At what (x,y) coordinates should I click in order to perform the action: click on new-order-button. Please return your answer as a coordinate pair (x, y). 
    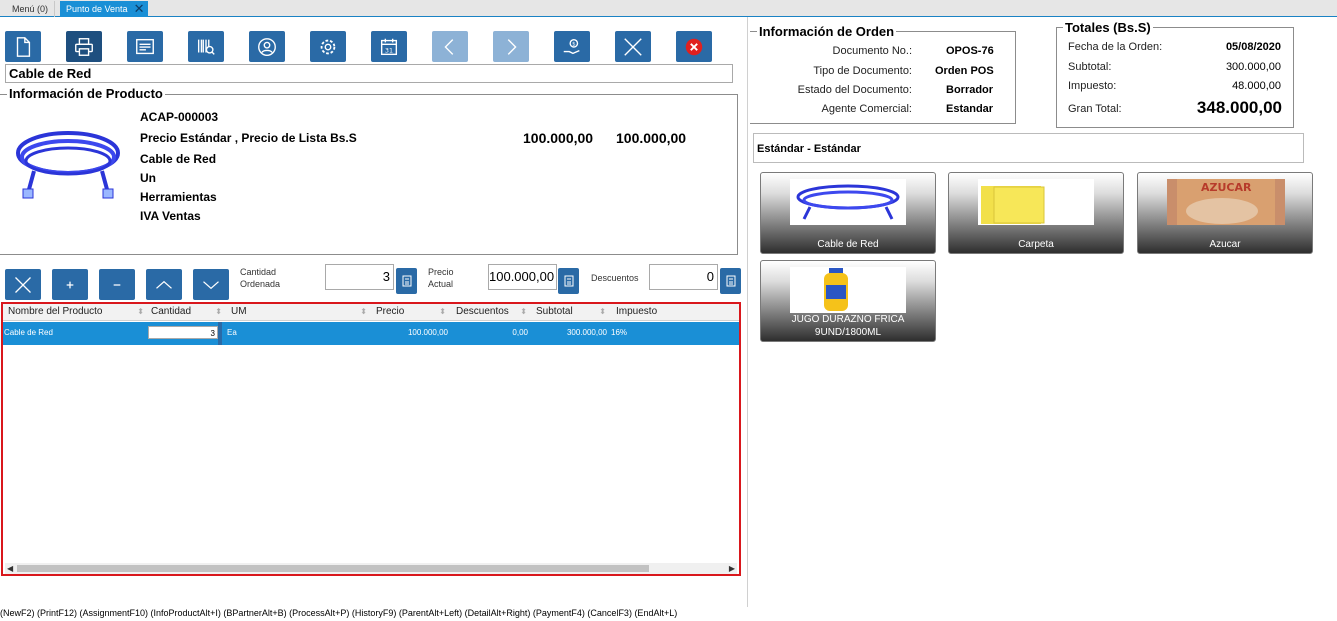
    Looking at the image, I should click on (23, 46).